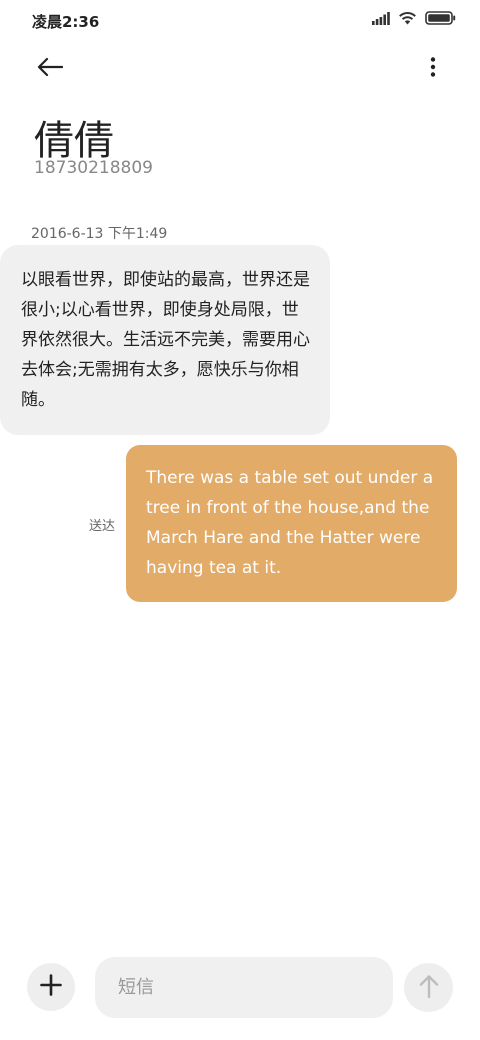 The width and height of the screenshot is (480, 1040). I want to click on send-arrow-icon, so click(429, 988).